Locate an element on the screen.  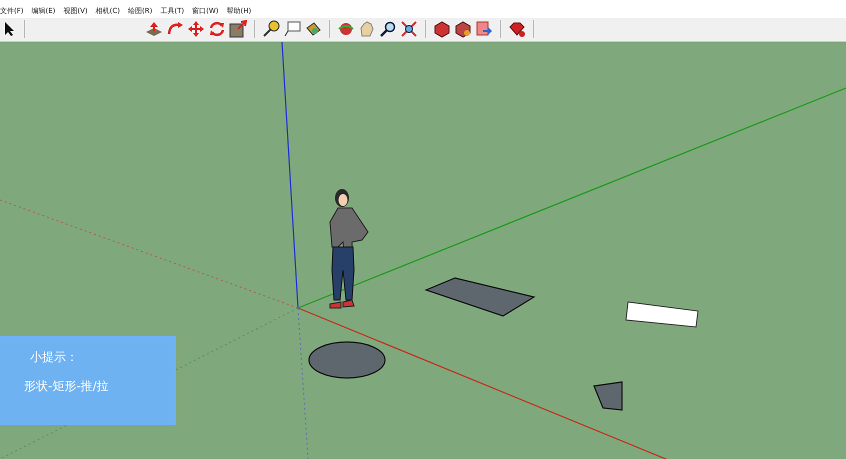
cube-icon is located at coordinates (442, 29).